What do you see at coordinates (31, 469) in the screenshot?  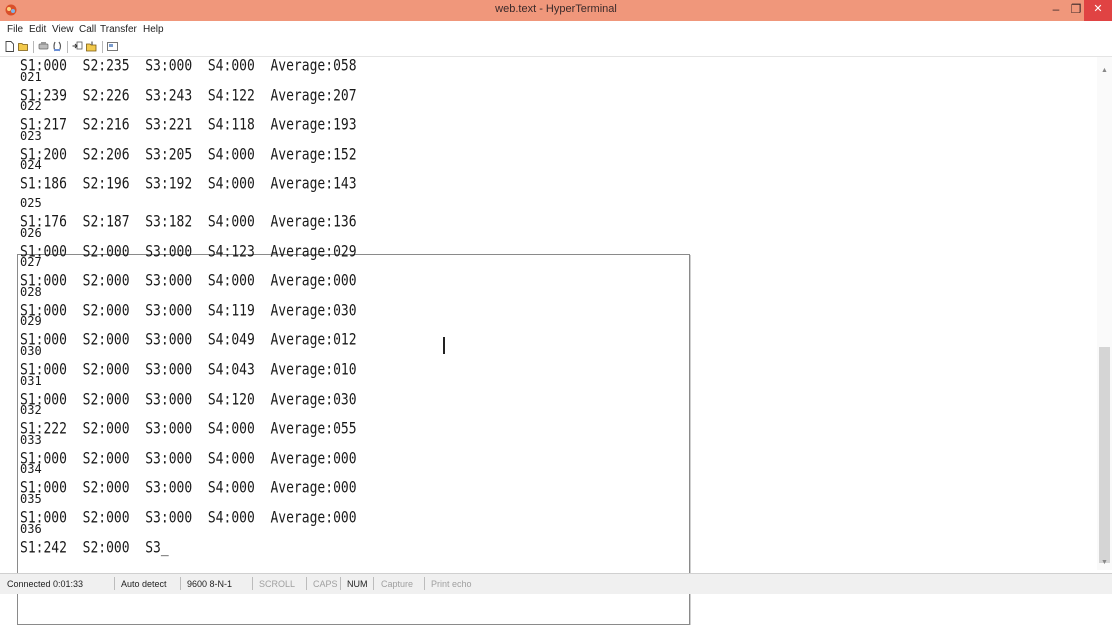 I see `terminal-line-index: 034` at bounding box center [31, 469].